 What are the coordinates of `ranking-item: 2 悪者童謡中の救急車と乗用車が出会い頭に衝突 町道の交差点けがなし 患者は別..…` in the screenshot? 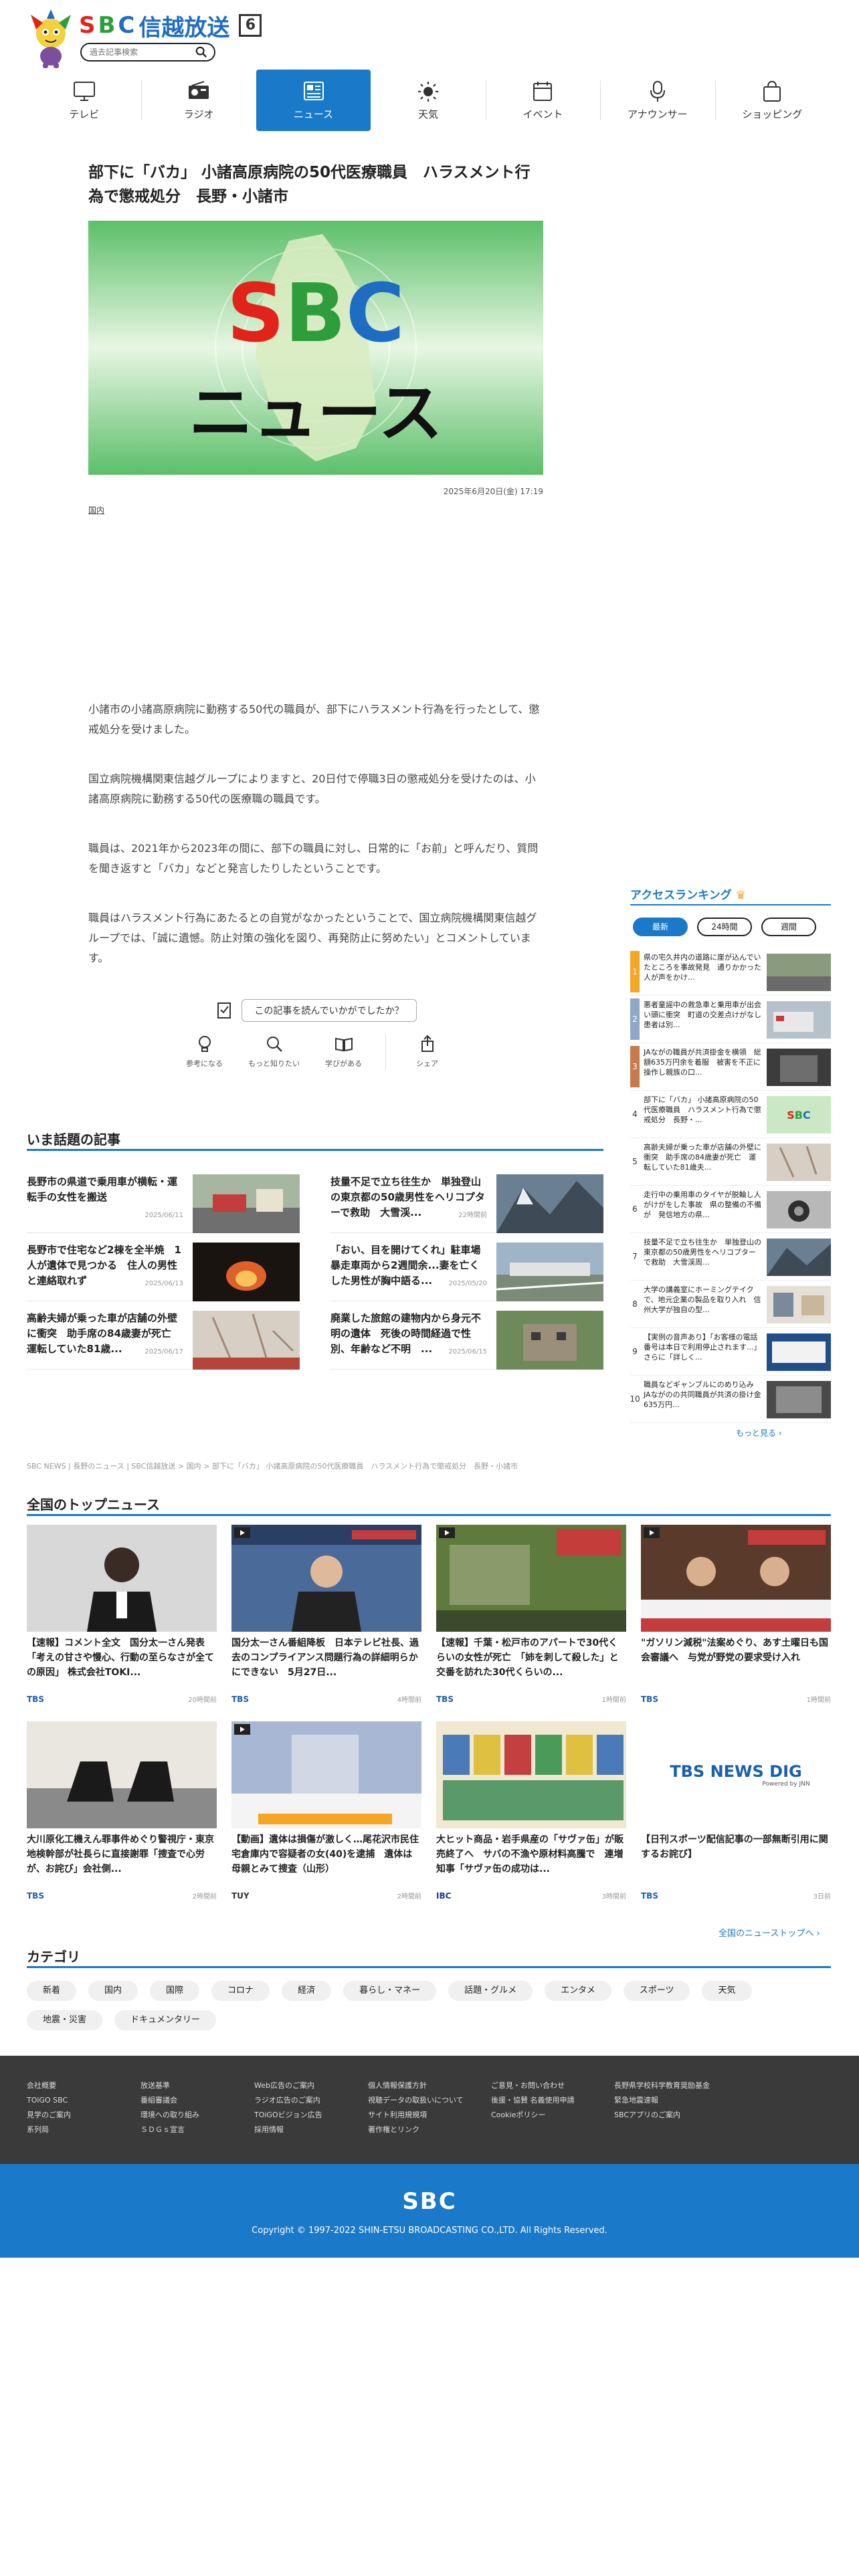 It's located at (730, 1020).